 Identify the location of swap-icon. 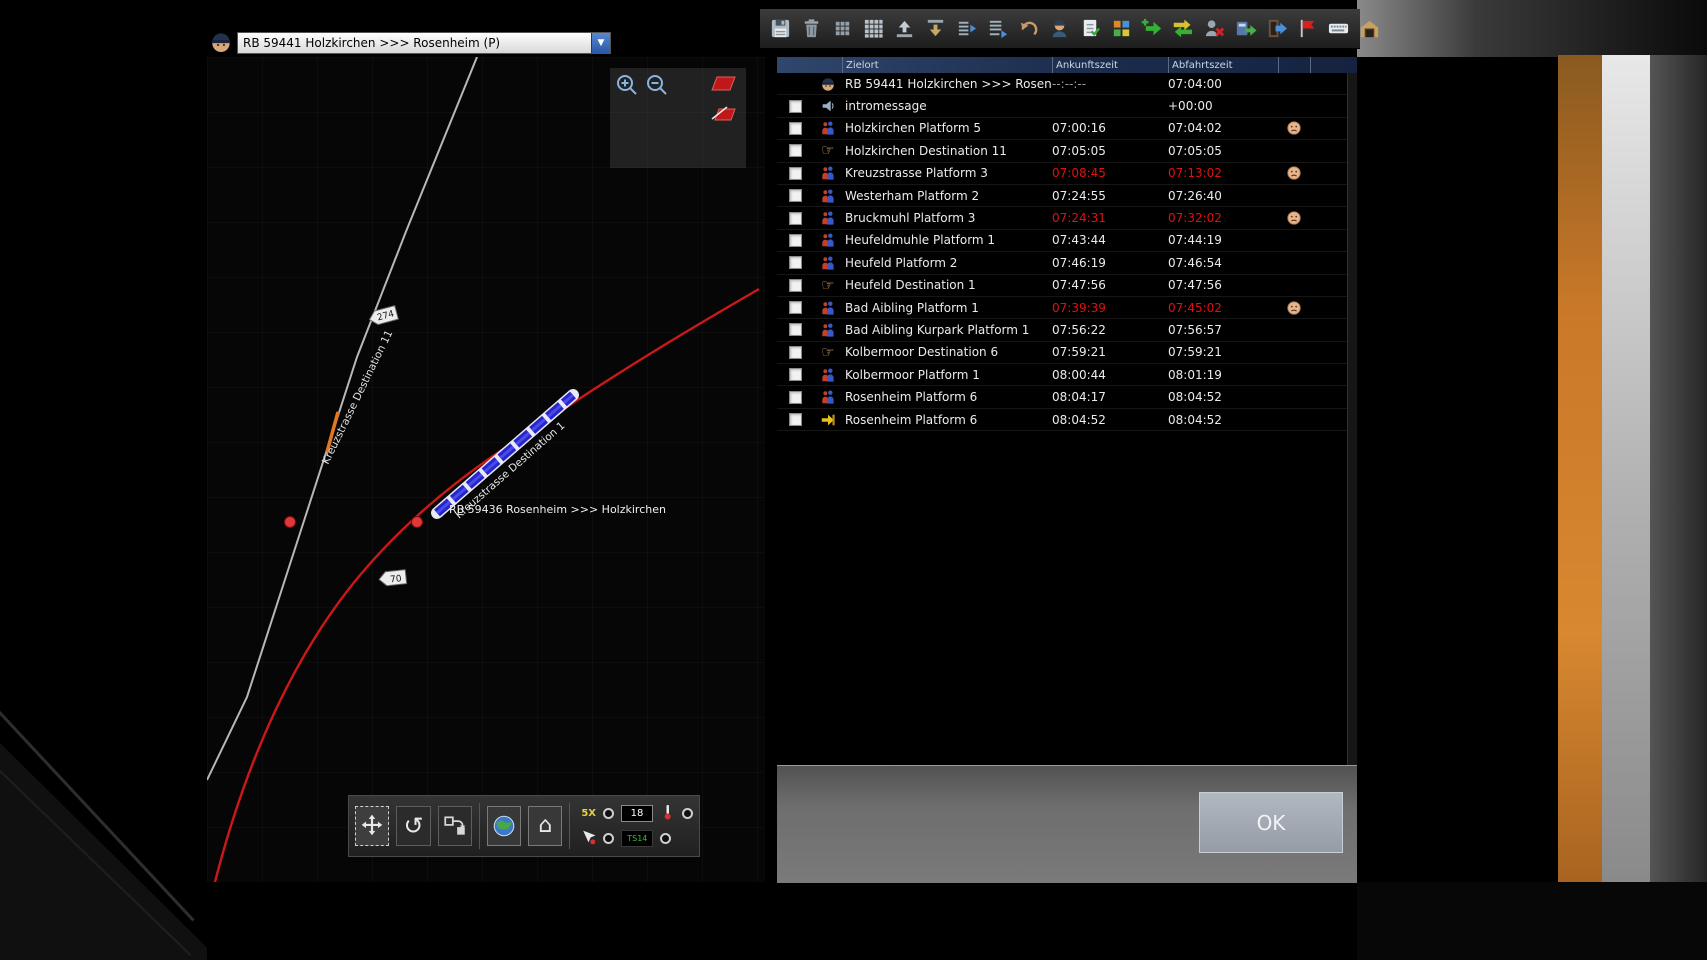
(1183, 29).